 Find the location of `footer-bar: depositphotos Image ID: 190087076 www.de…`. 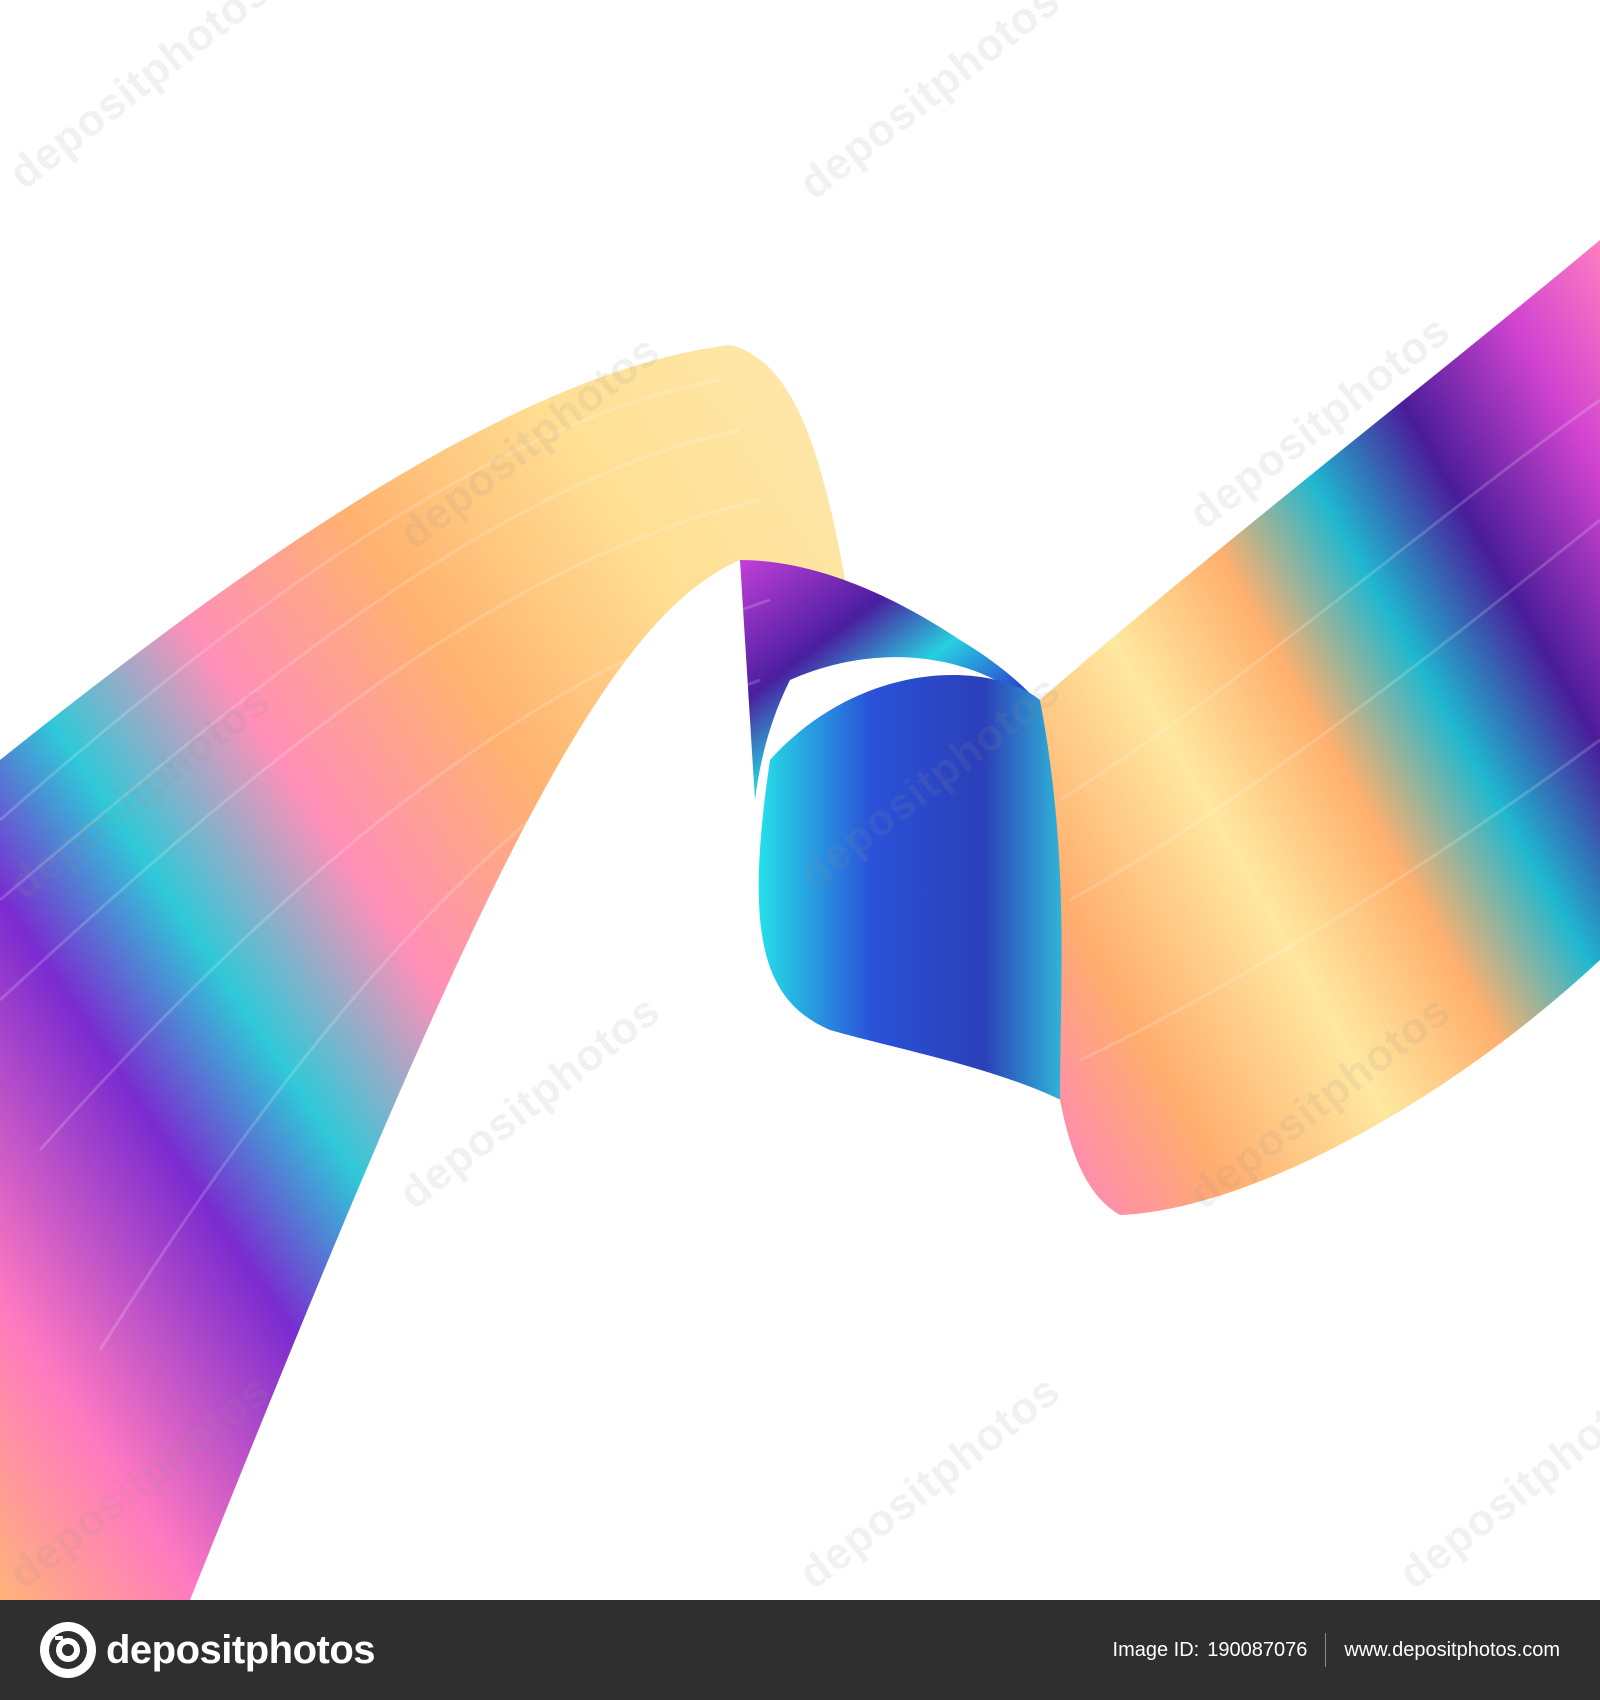

footer-bar: depositphotos Image ID: 190087076 www.de… is located at coordinates (800, 1650).